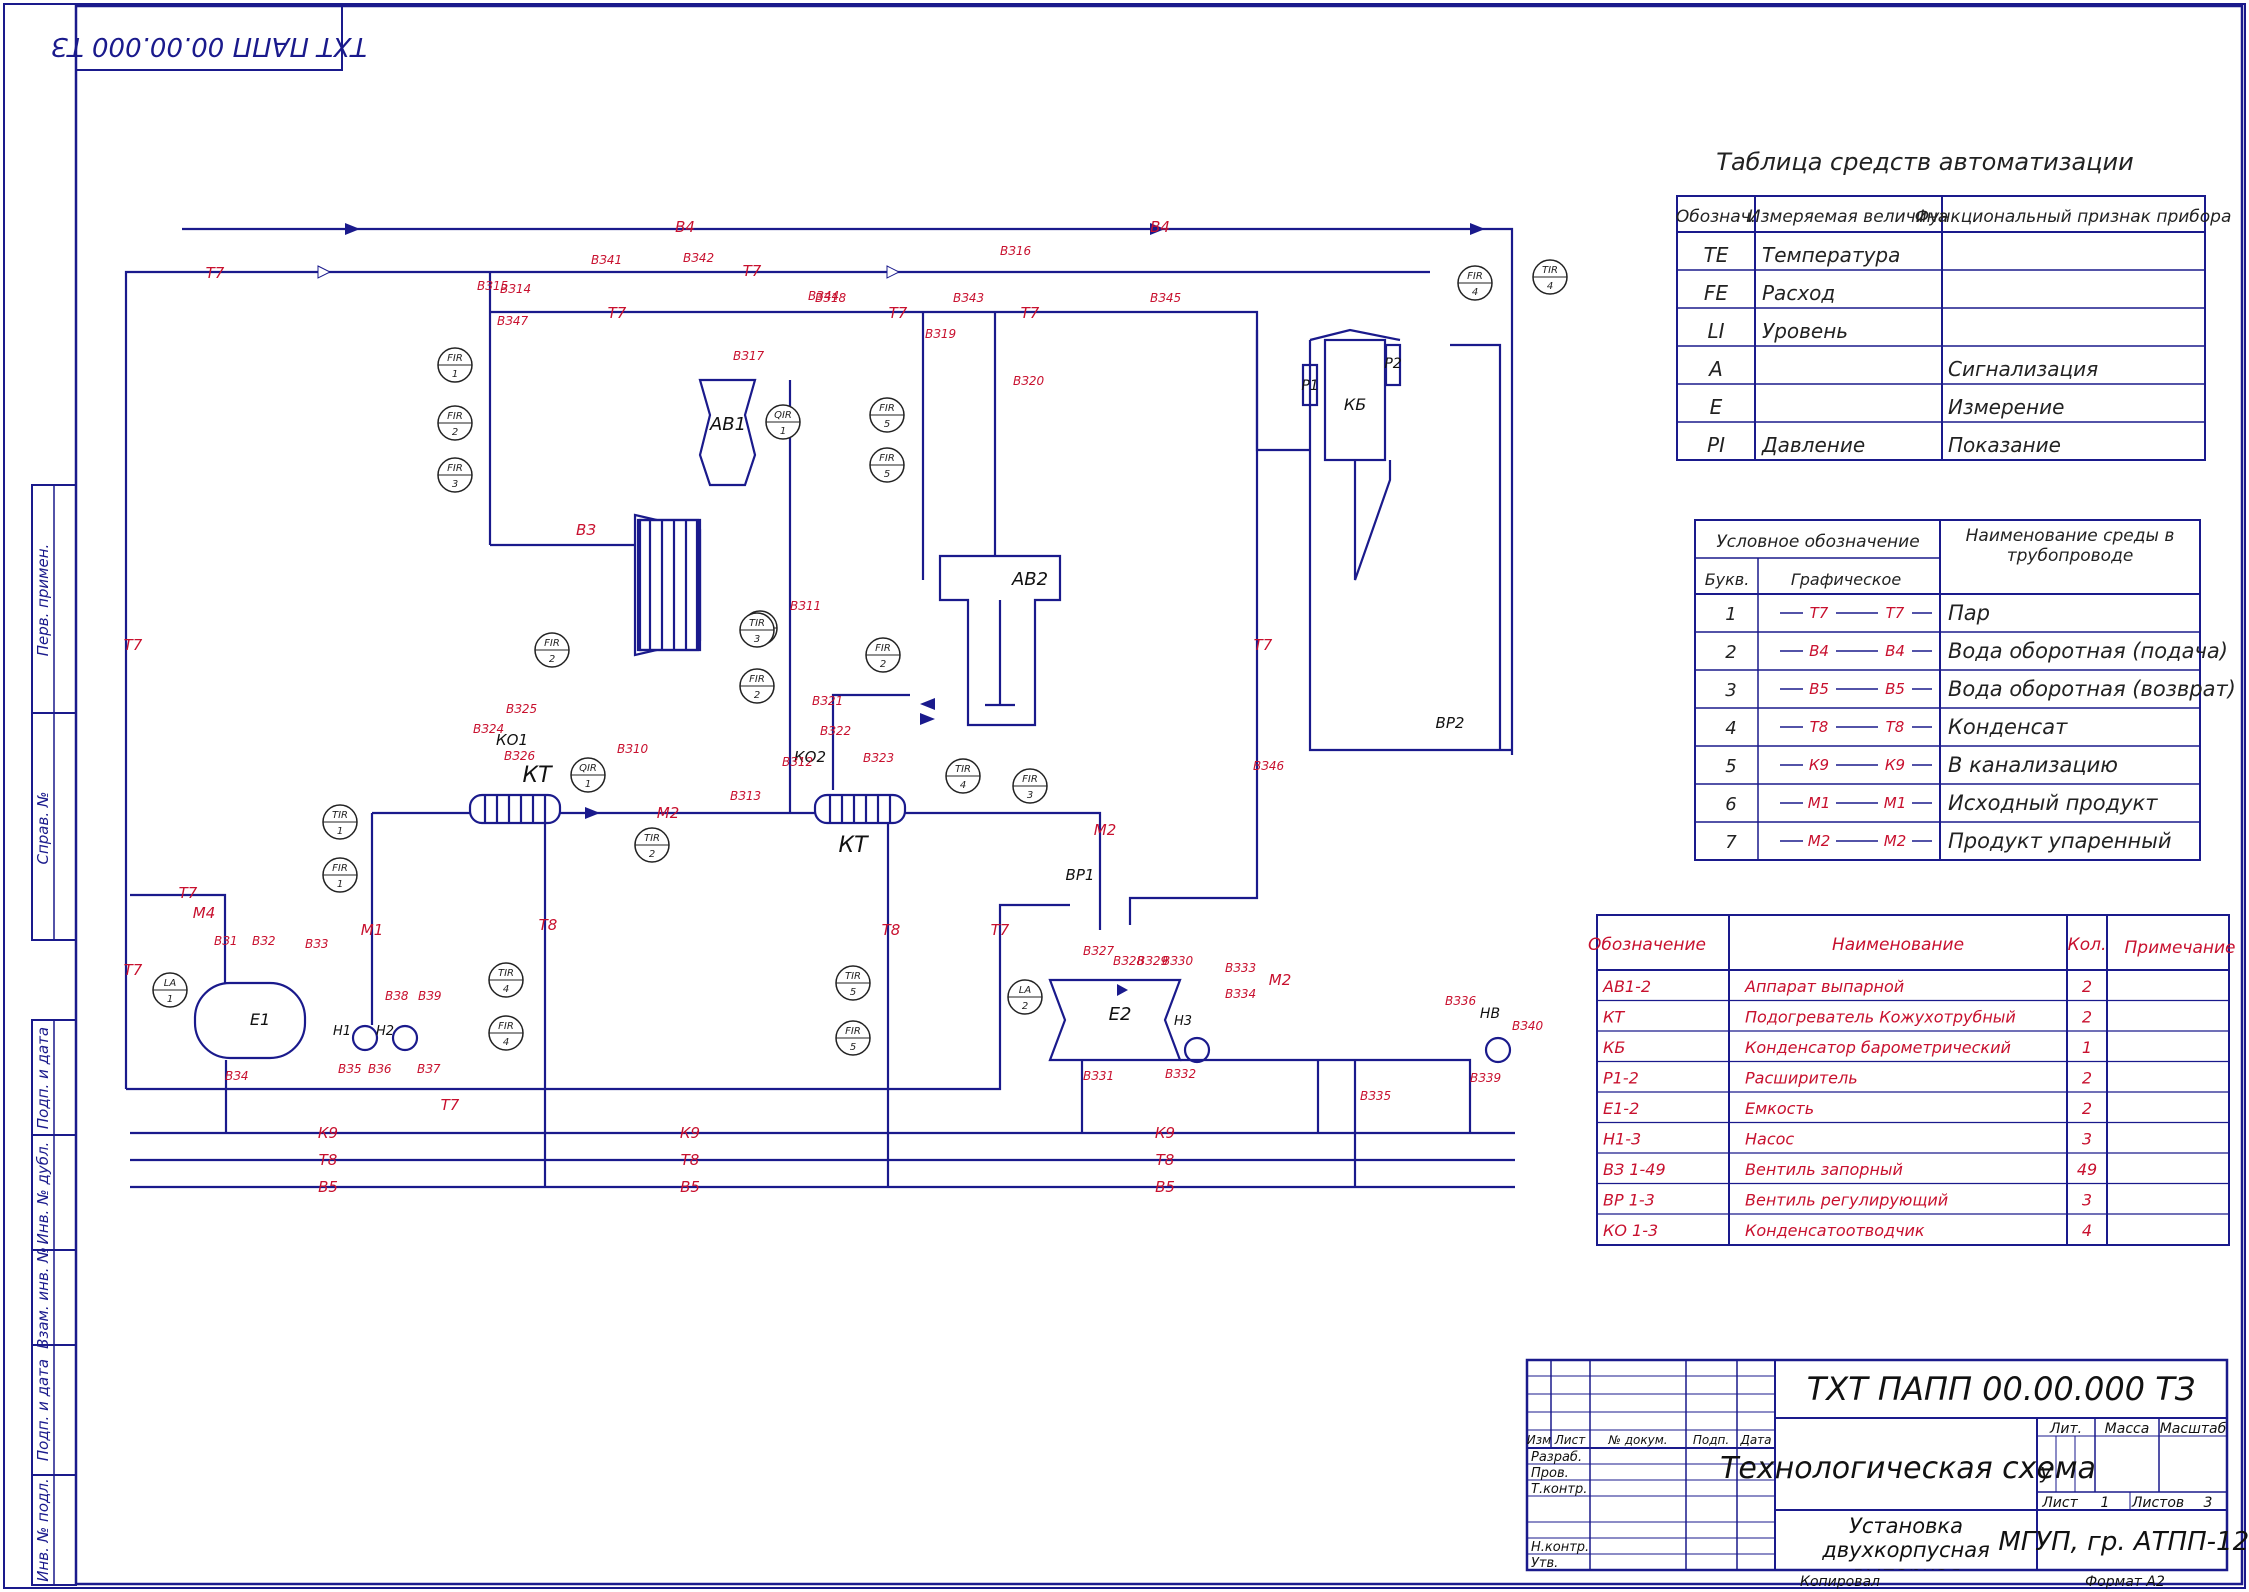  Describe the element at coordinates (823, 296) in the screenshot. I see `valve-label: ВЗ44` at that location.